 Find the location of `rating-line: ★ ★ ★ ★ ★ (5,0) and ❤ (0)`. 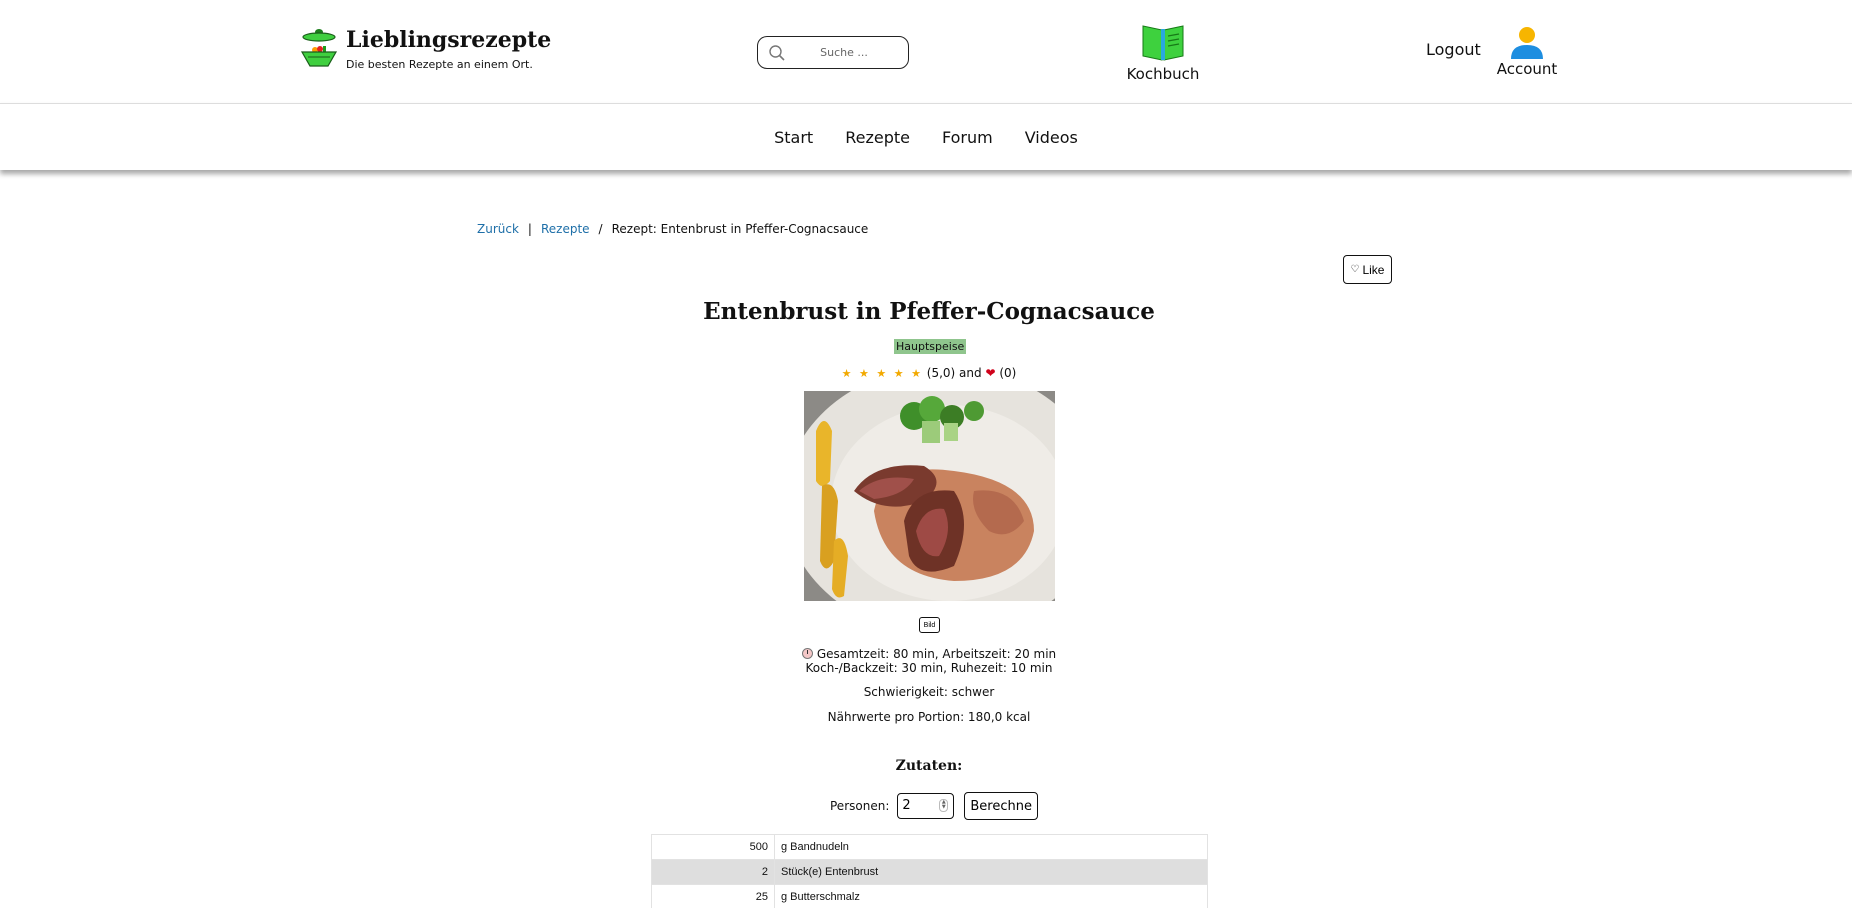

rating-line: ★ ★ ★ ★ ★ (5,0) and ❤ (0) is located at coordinates (926, 373).